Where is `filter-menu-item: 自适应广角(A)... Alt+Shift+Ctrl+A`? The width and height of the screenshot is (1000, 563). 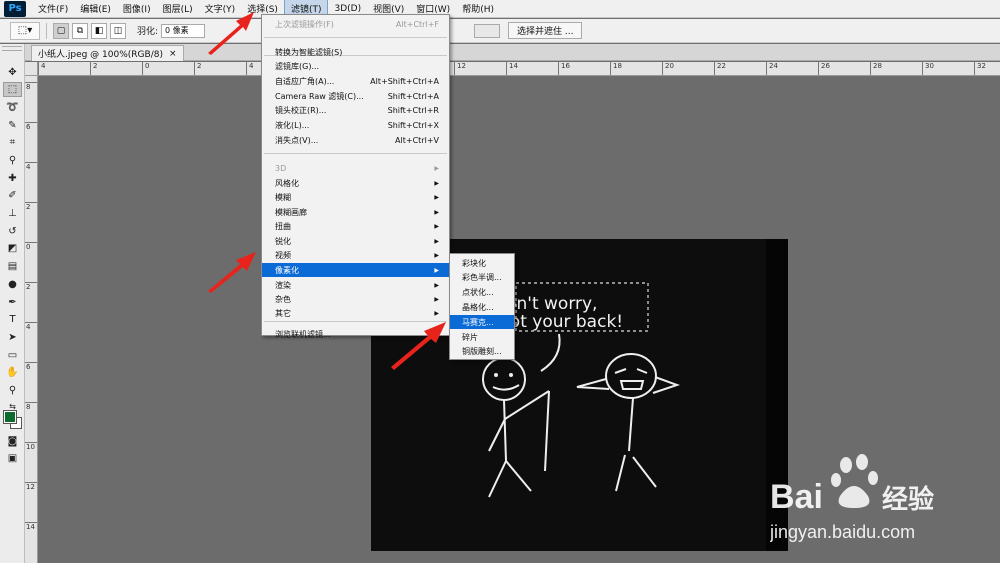 filter-menu-item: 自适应广角(A)... Alt+Shift+Ctrl+A is located at coordinates (355, 81).